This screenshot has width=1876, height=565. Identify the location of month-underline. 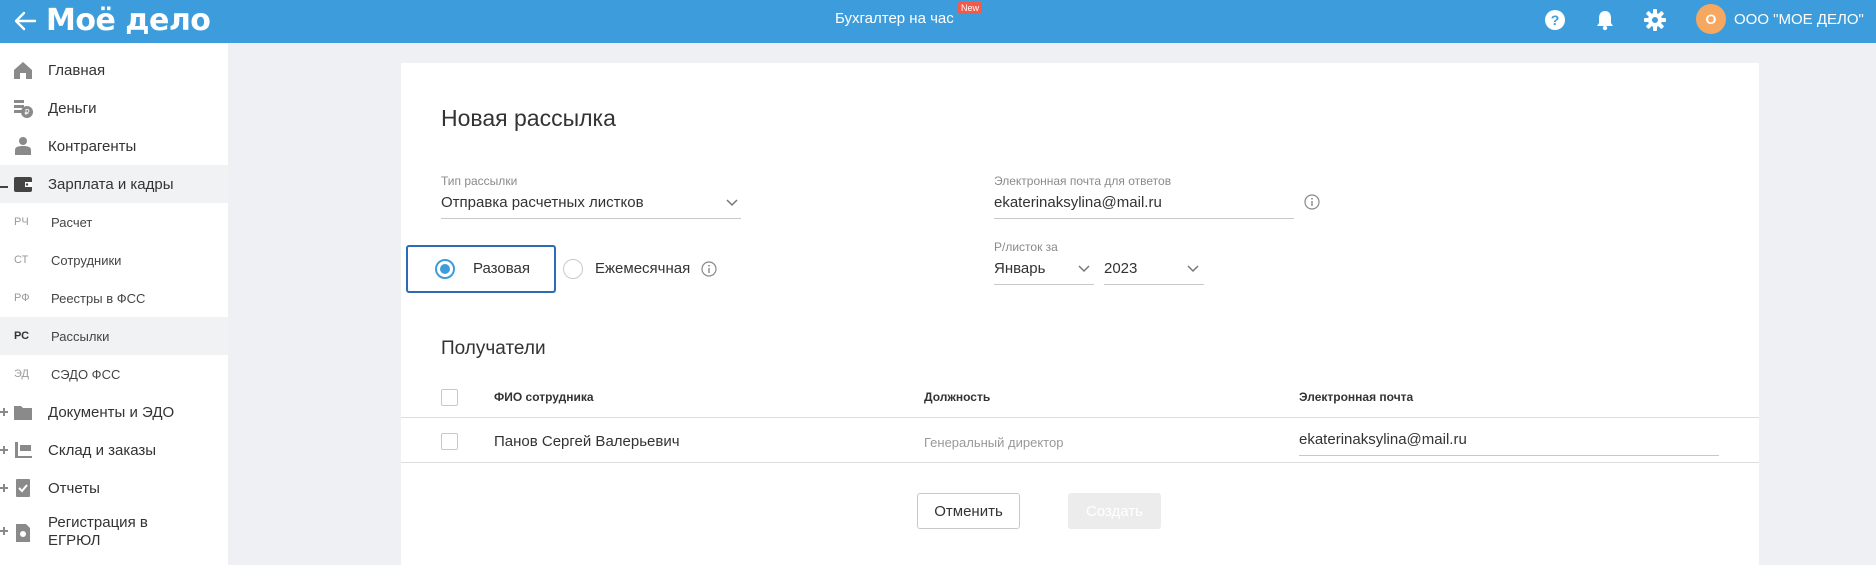
(1044, 284).